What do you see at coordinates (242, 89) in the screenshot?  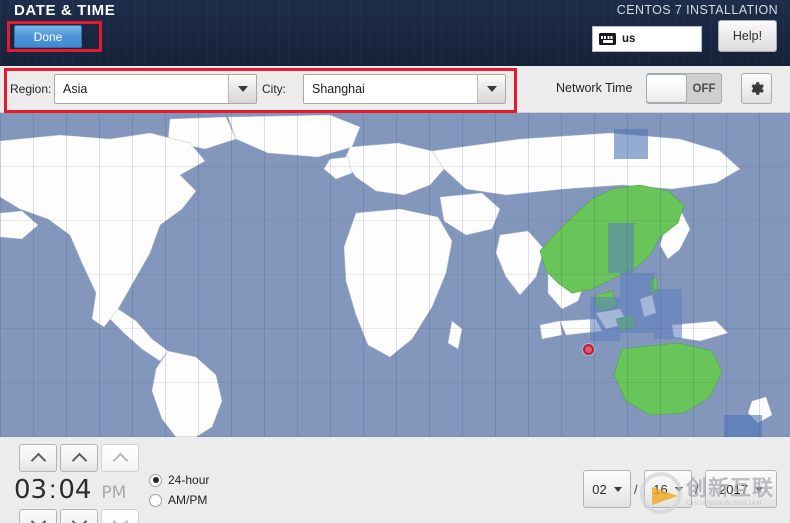 I see `region-chevron-down-icon` at bounding box center [242, 89].